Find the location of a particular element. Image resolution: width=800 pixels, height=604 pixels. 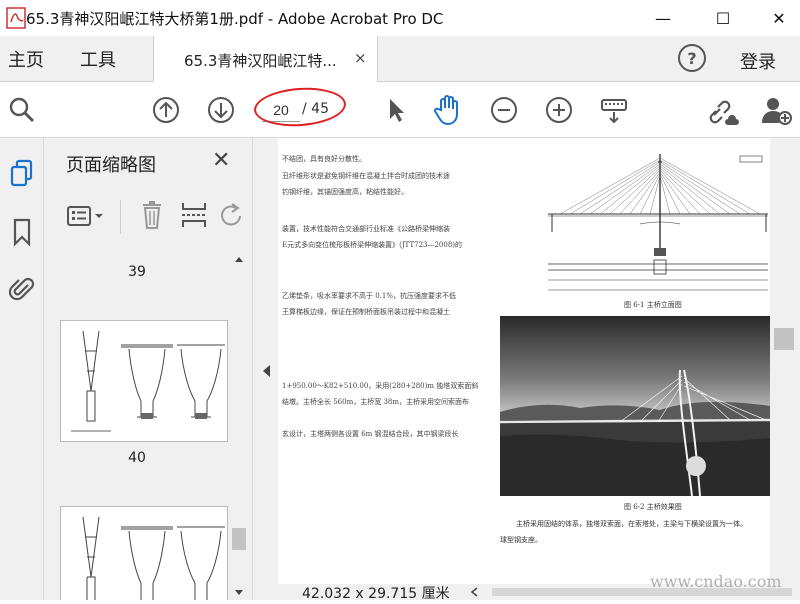

body-text: 装置，技术性能符合交通部行业标准《公路桥梁伸缩装 is located at coordinates (366, 229).